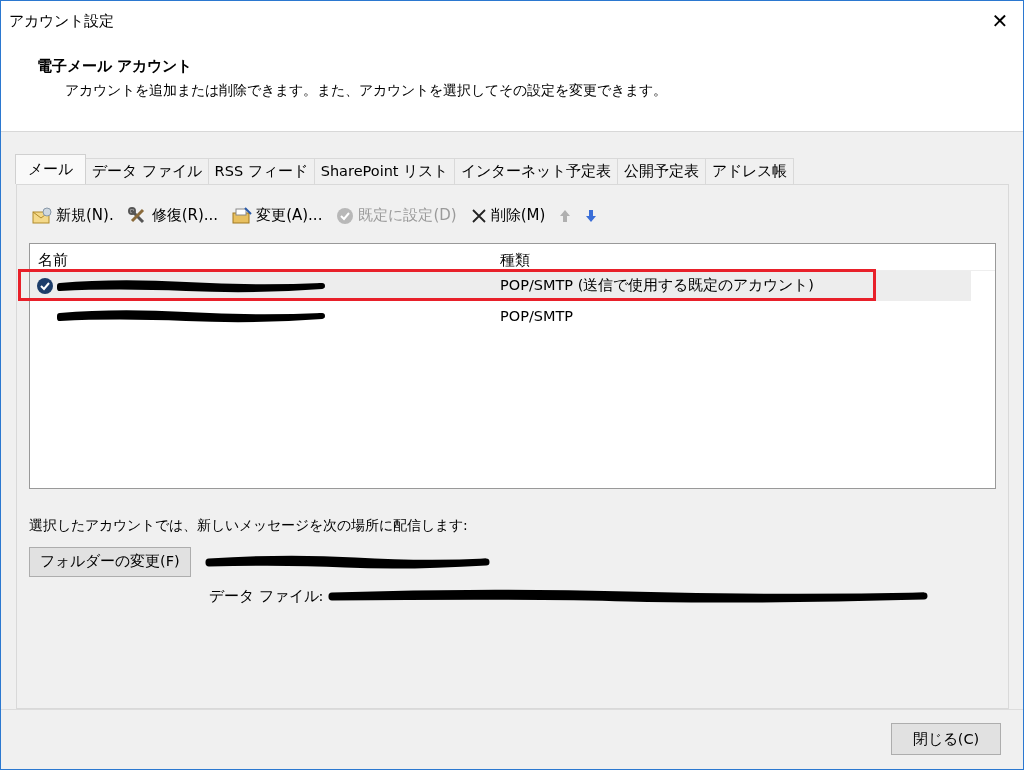 Image resolution: width=1024 pixels, height=770 pixels. Describe the element at coordinates (266, 596) in the screenshot. I see `data-file-label: データ ファイル:` at that location.